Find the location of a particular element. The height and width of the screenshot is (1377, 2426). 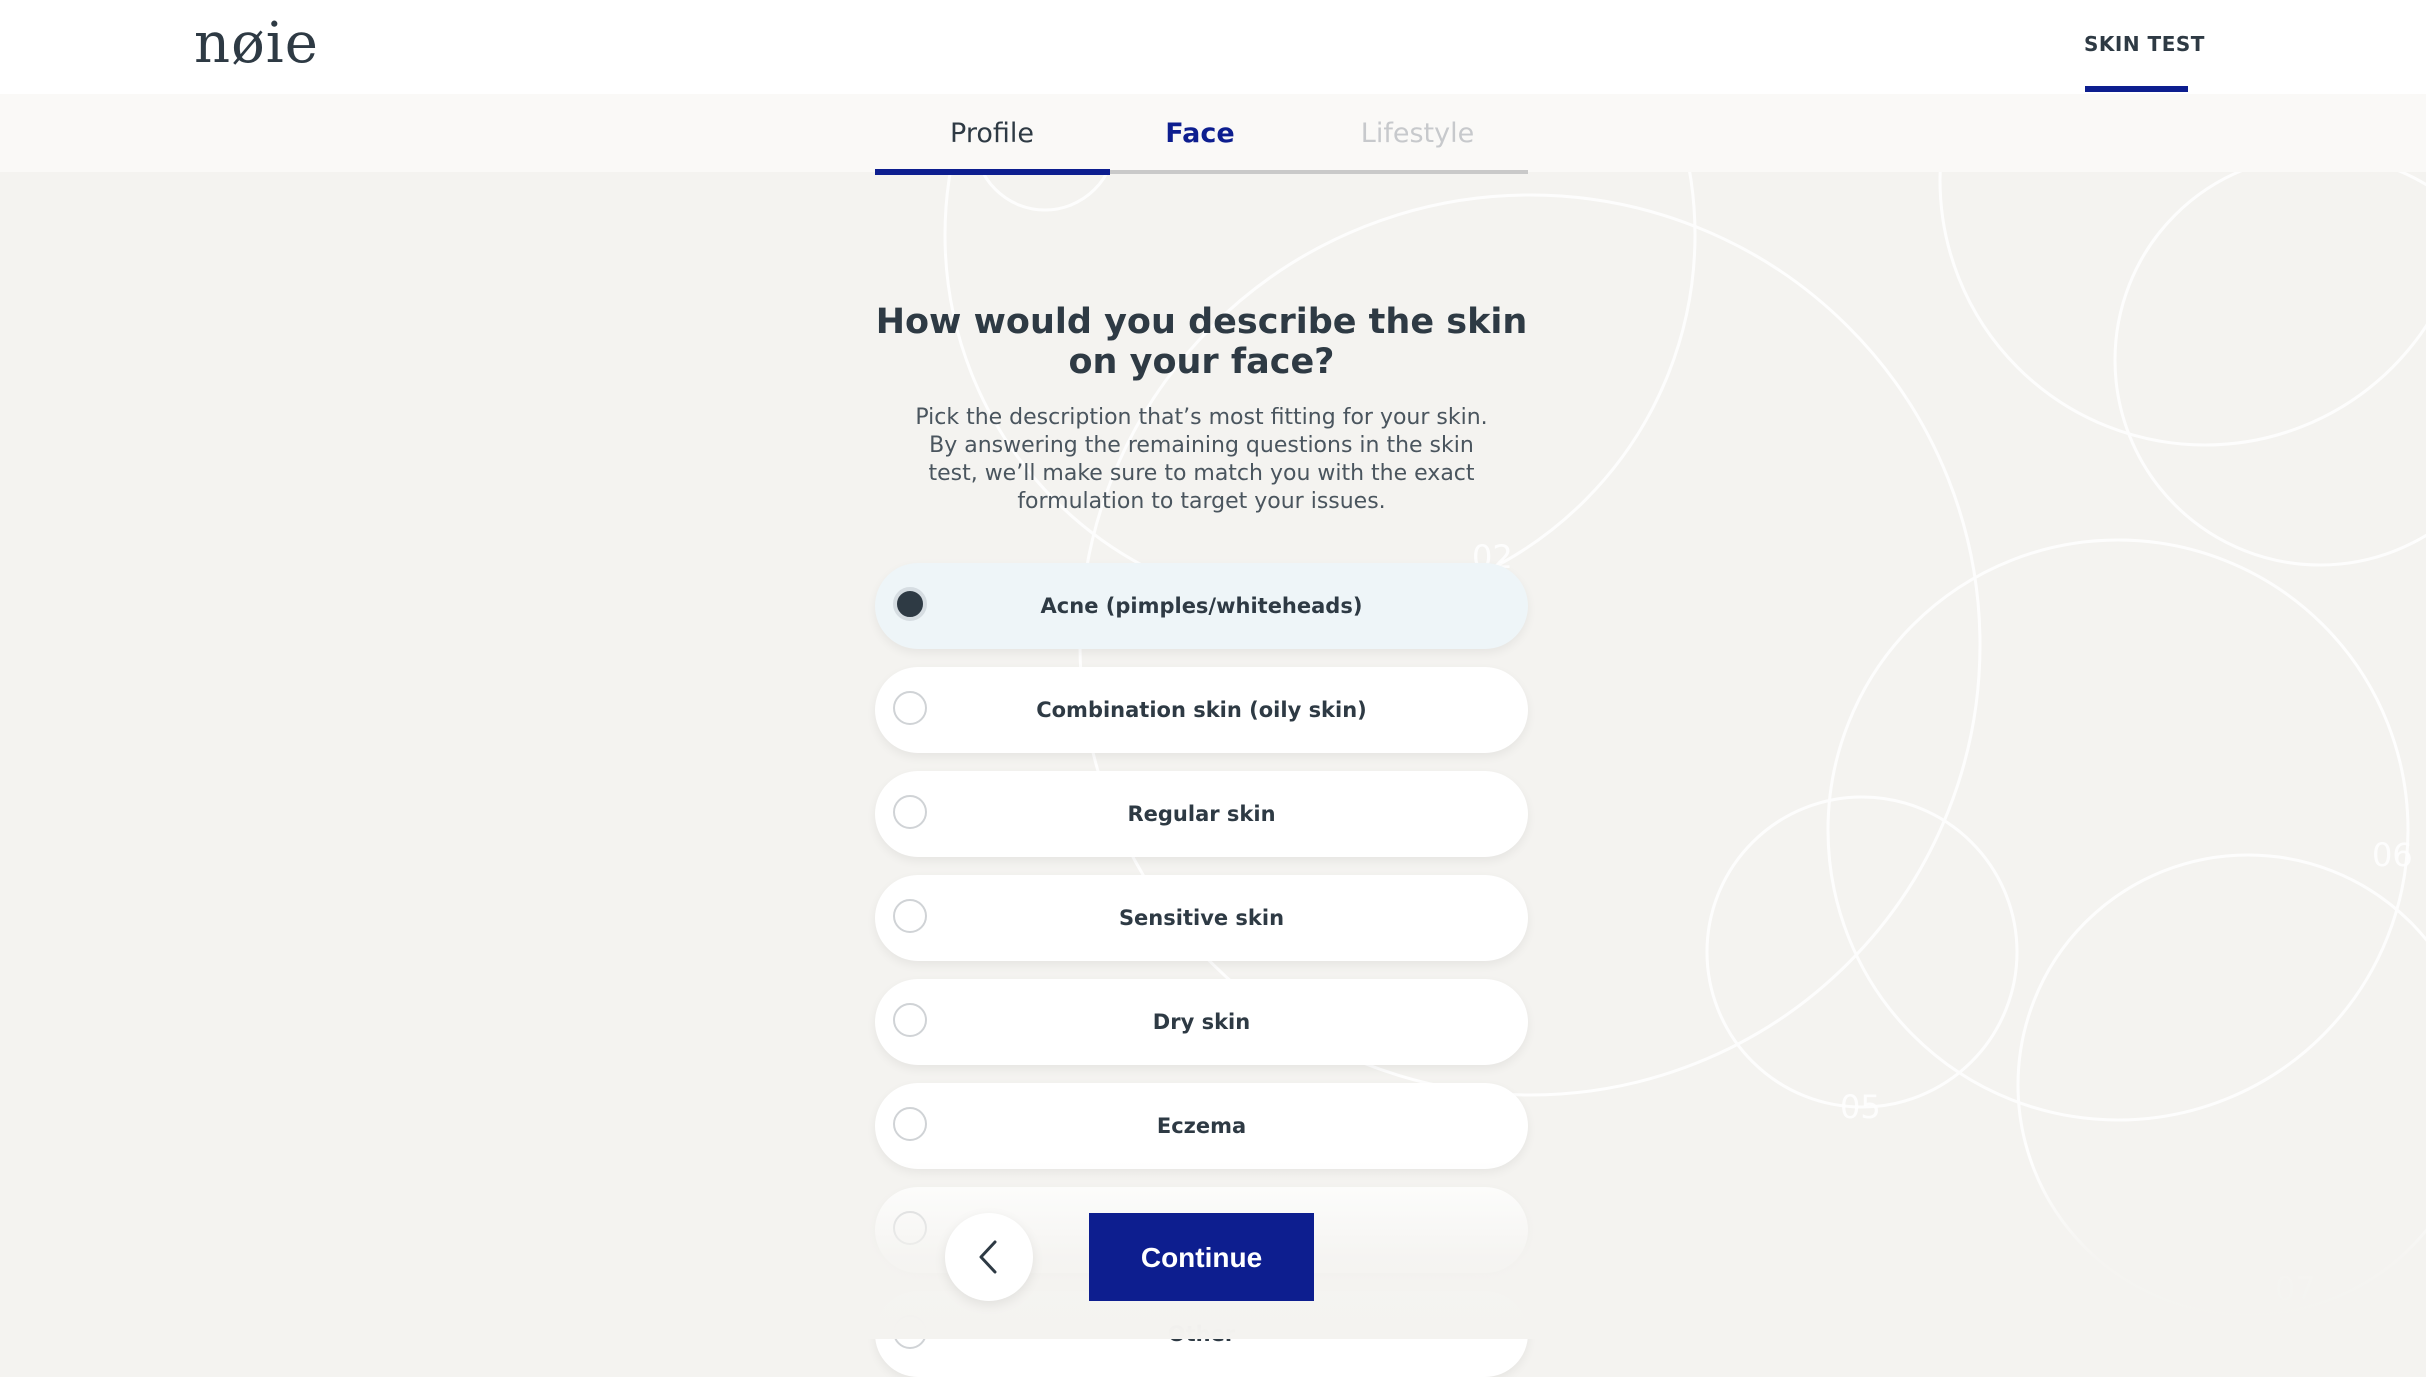

option-label: Combination skin (oily skin) is located at coordinates (1201, 710).